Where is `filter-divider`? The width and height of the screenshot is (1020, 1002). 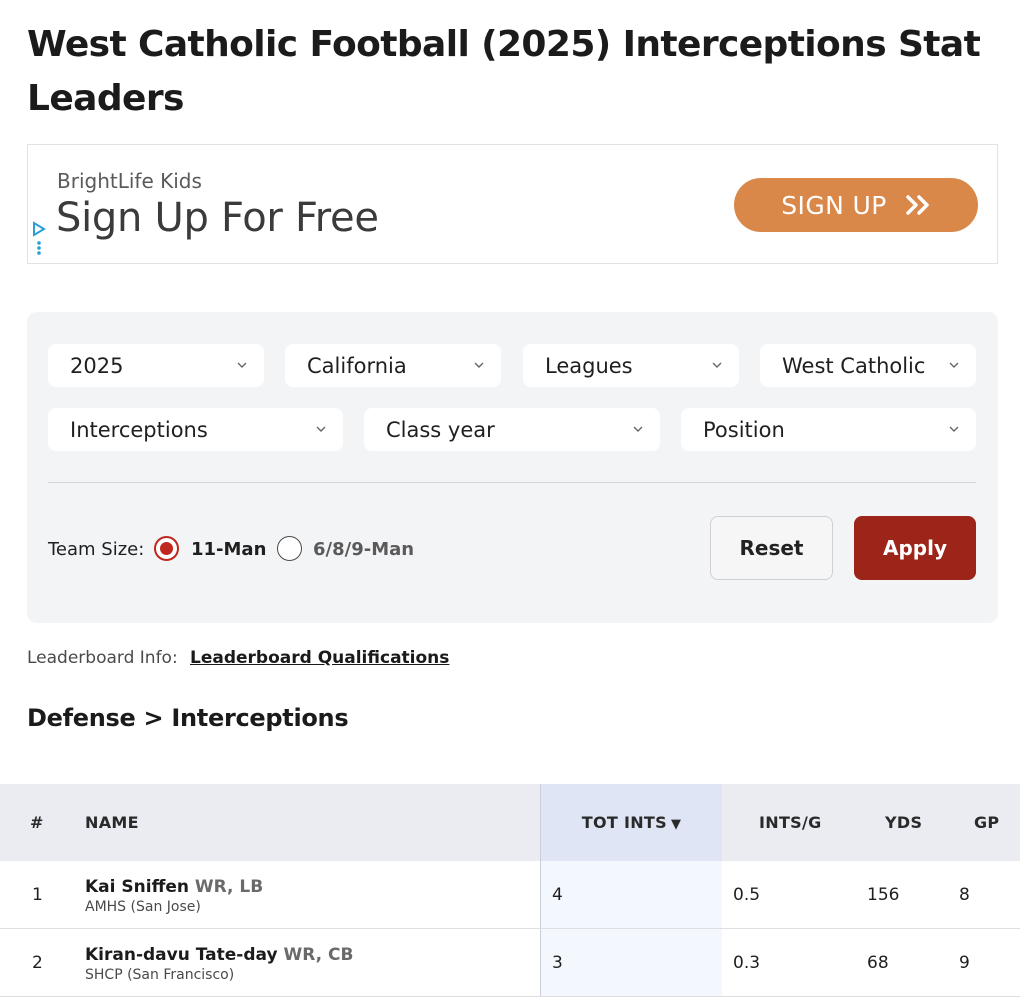
filter-divider is located at coordinates (512, 482).